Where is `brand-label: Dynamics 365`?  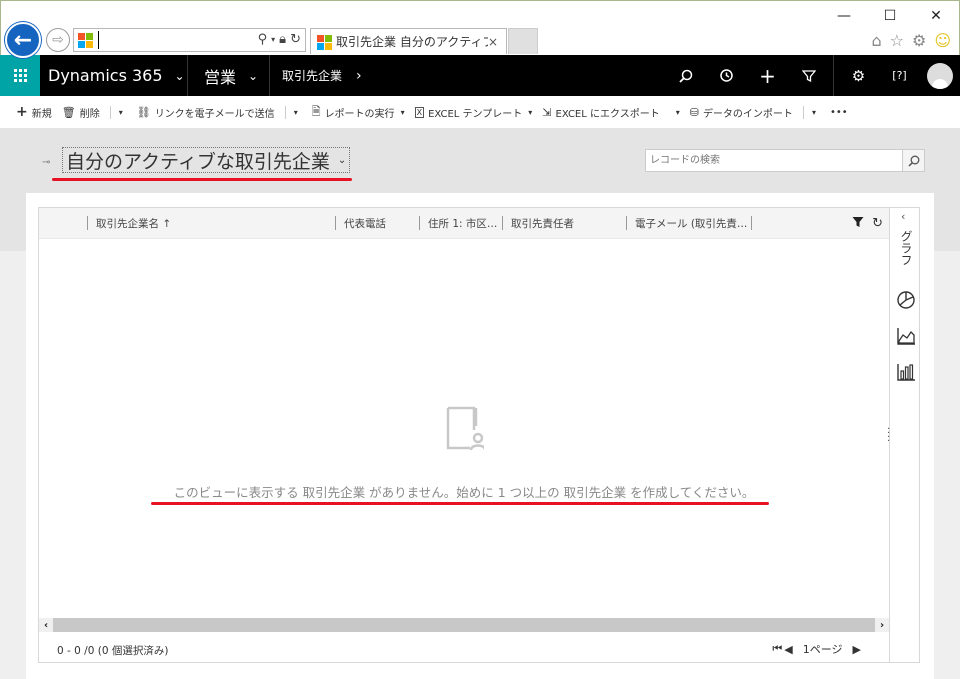
brand-label: Dynamics 365 is located at coordinates (105, 75).